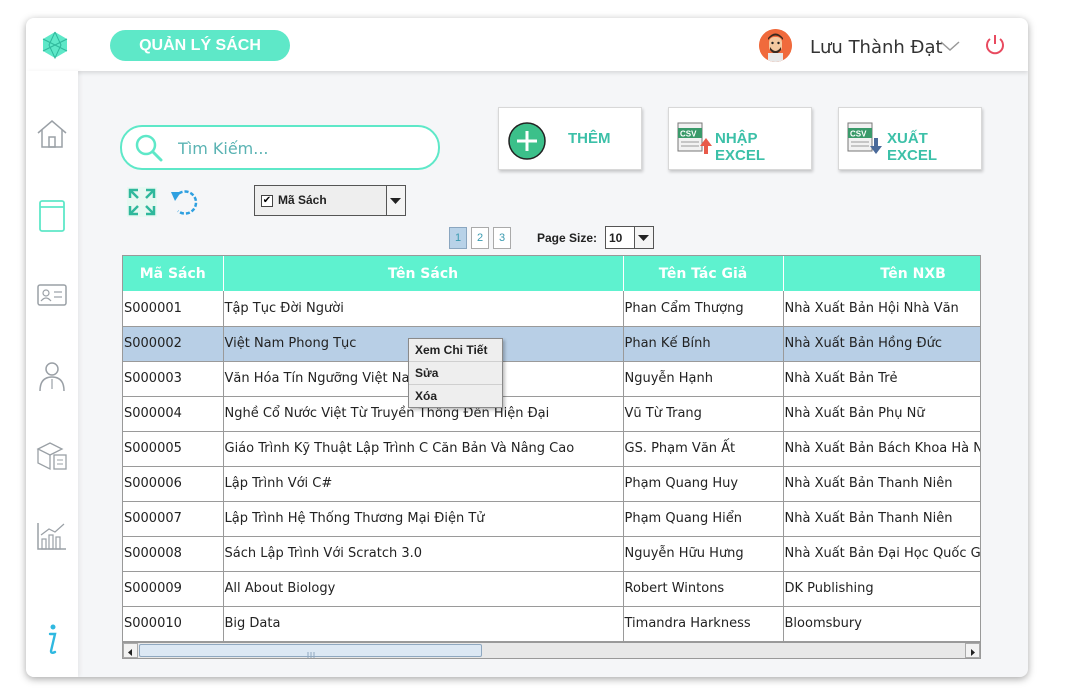 The width and height of the screenshot is (1080, 700). What do you see at coordinates (173, 589) in the screenshot?
I see `cell-book-id: S000009` at bounding box center [173, 589].